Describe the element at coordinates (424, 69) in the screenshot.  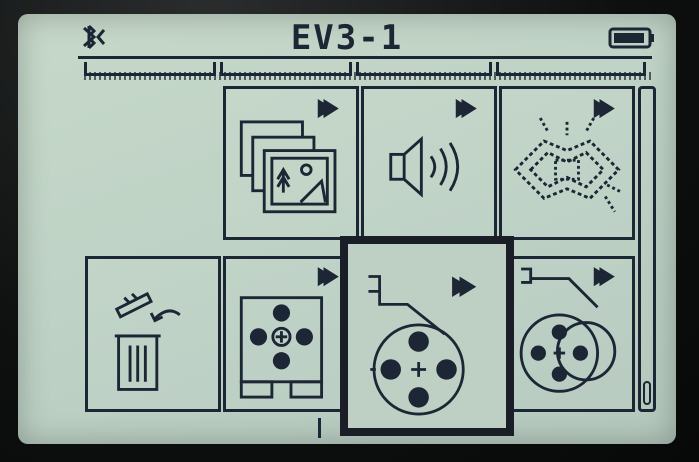
I see `tab-brick-apps` at that location.